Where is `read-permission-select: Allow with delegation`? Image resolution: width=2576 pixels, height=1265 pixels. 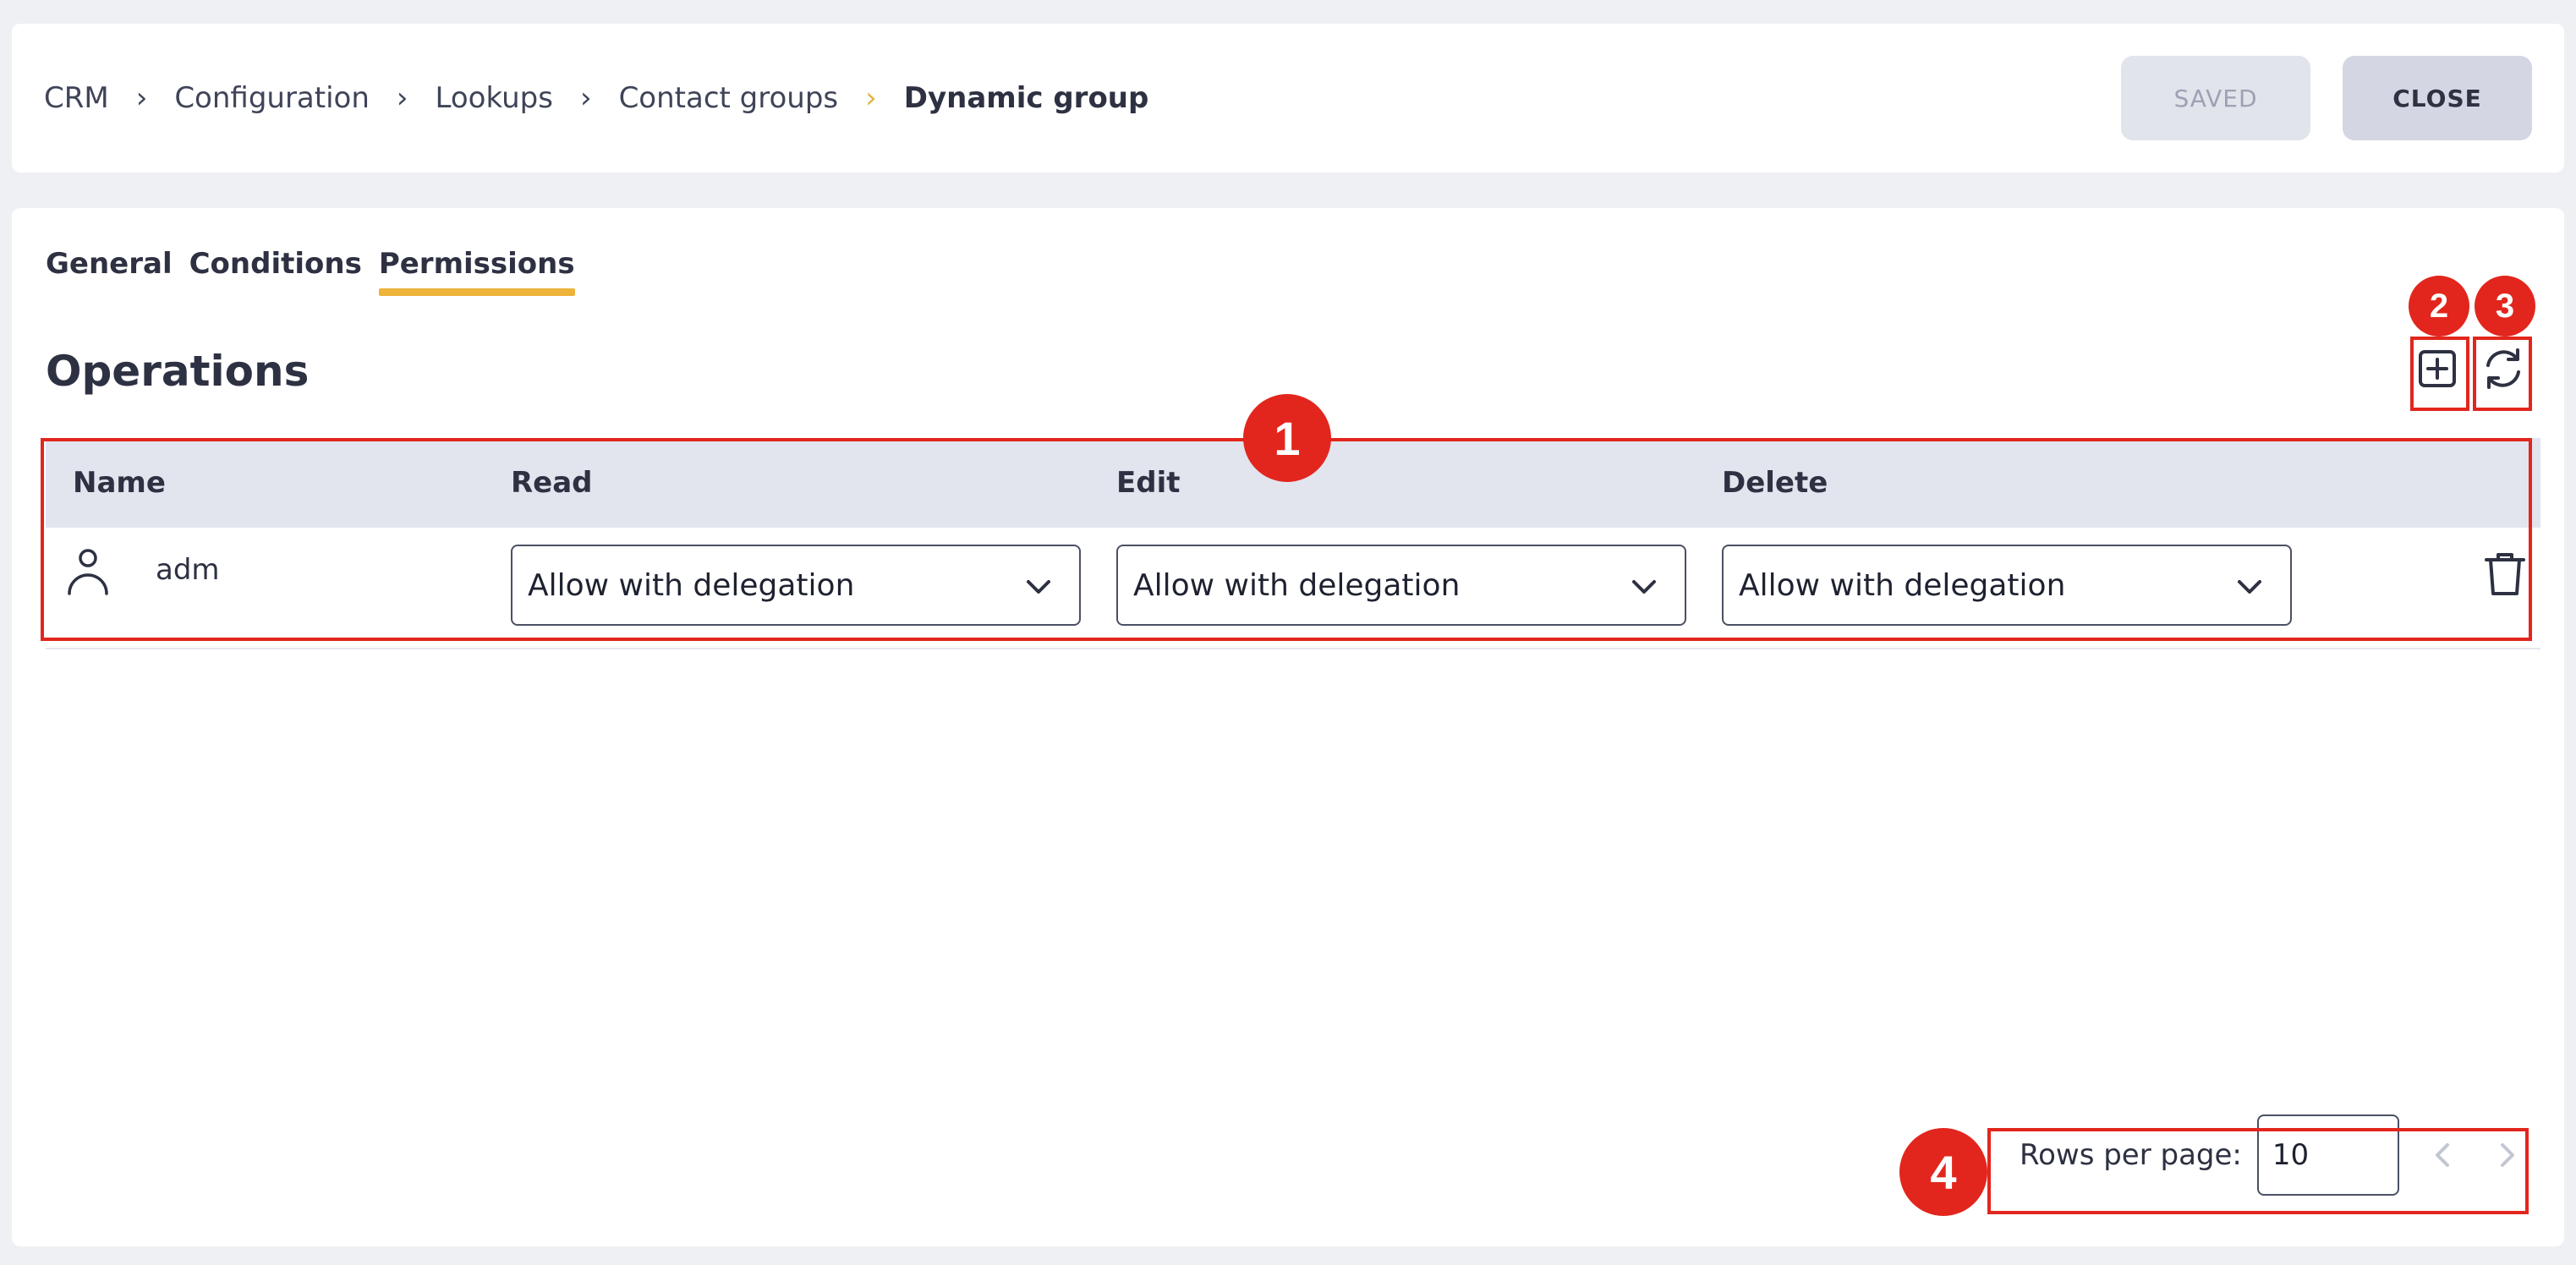
read-permission-select: Allow with delegation is located at coordinates (796, 585).